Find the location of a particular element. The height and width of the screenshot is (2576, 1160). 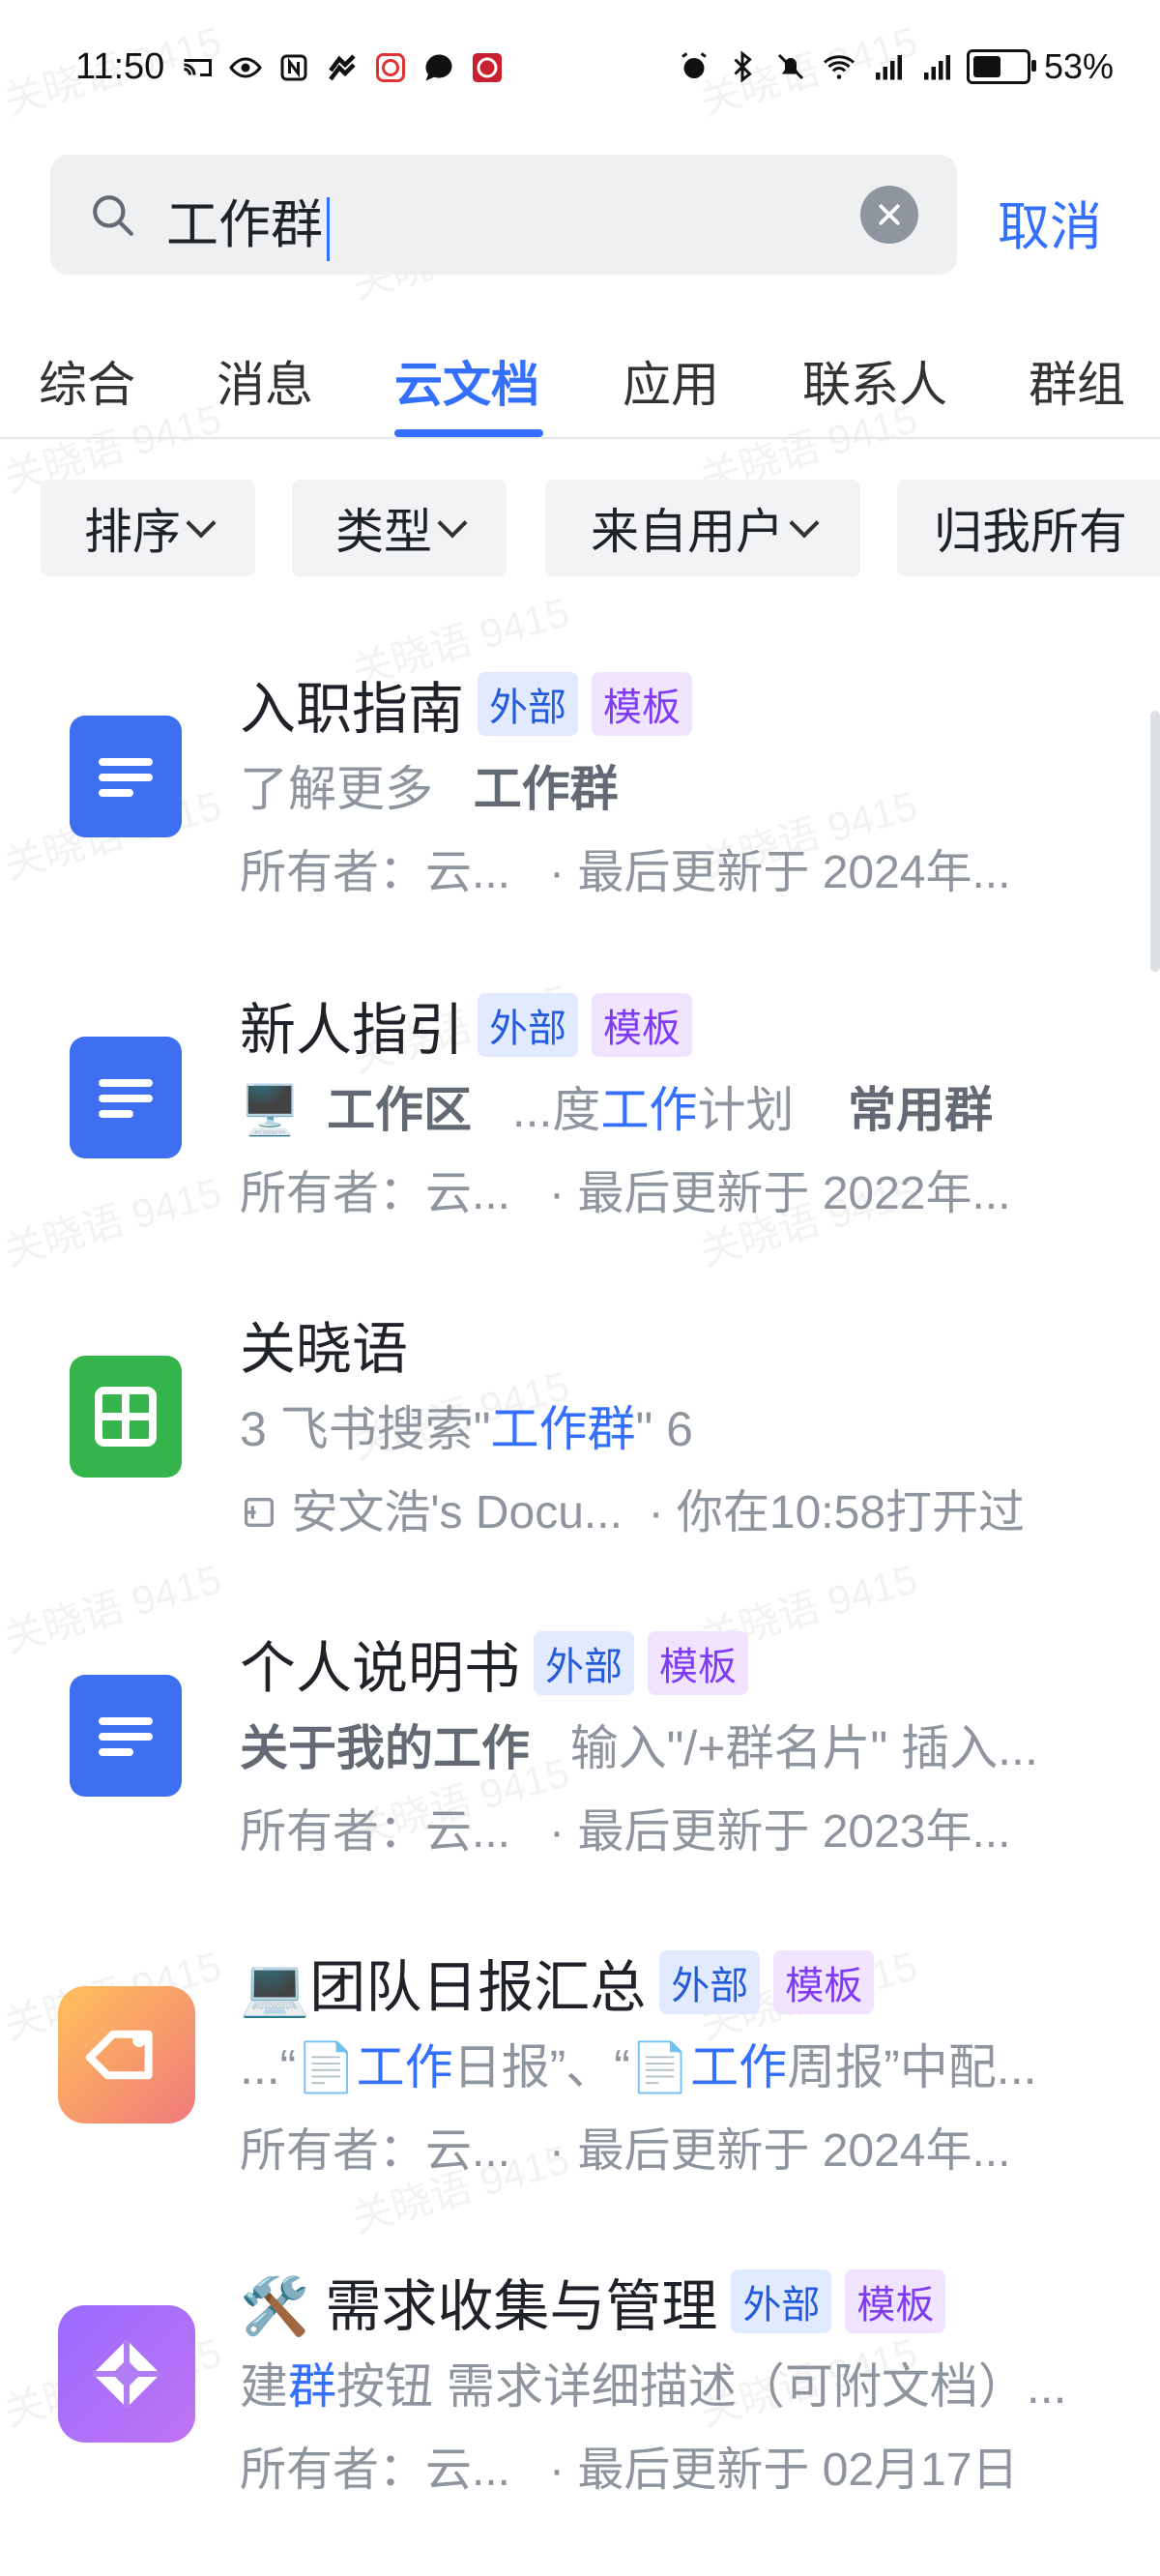

result-title: 💻团队日报汇总 外部 模板 is located at coordinates (557, 1982).